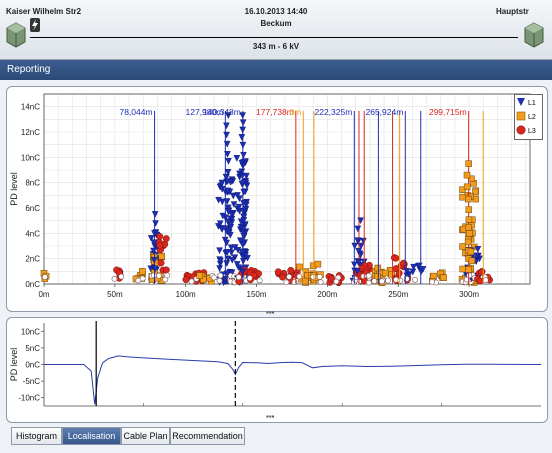  Describe the element at coordinates (135, 112) in the screenshot. I see `location-marker-label: 78,044m` at that location.